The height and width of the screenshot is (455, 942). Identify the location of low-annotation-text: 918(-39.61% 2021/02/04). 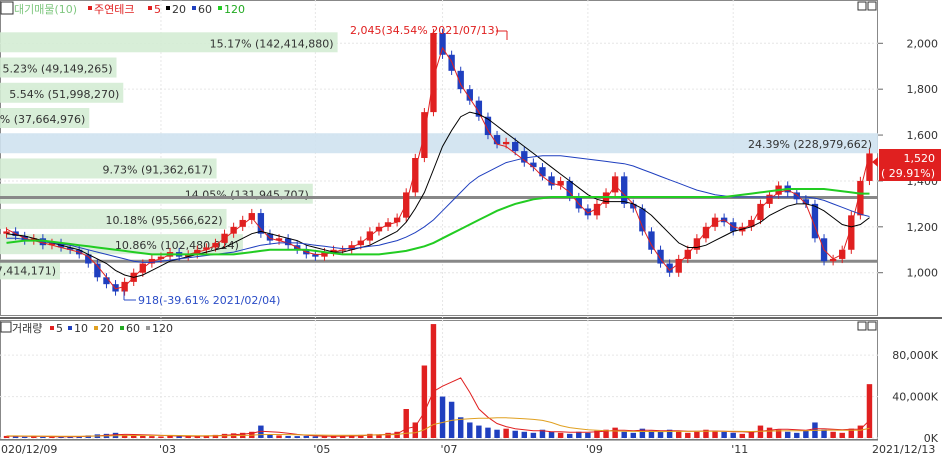
(209, 300).